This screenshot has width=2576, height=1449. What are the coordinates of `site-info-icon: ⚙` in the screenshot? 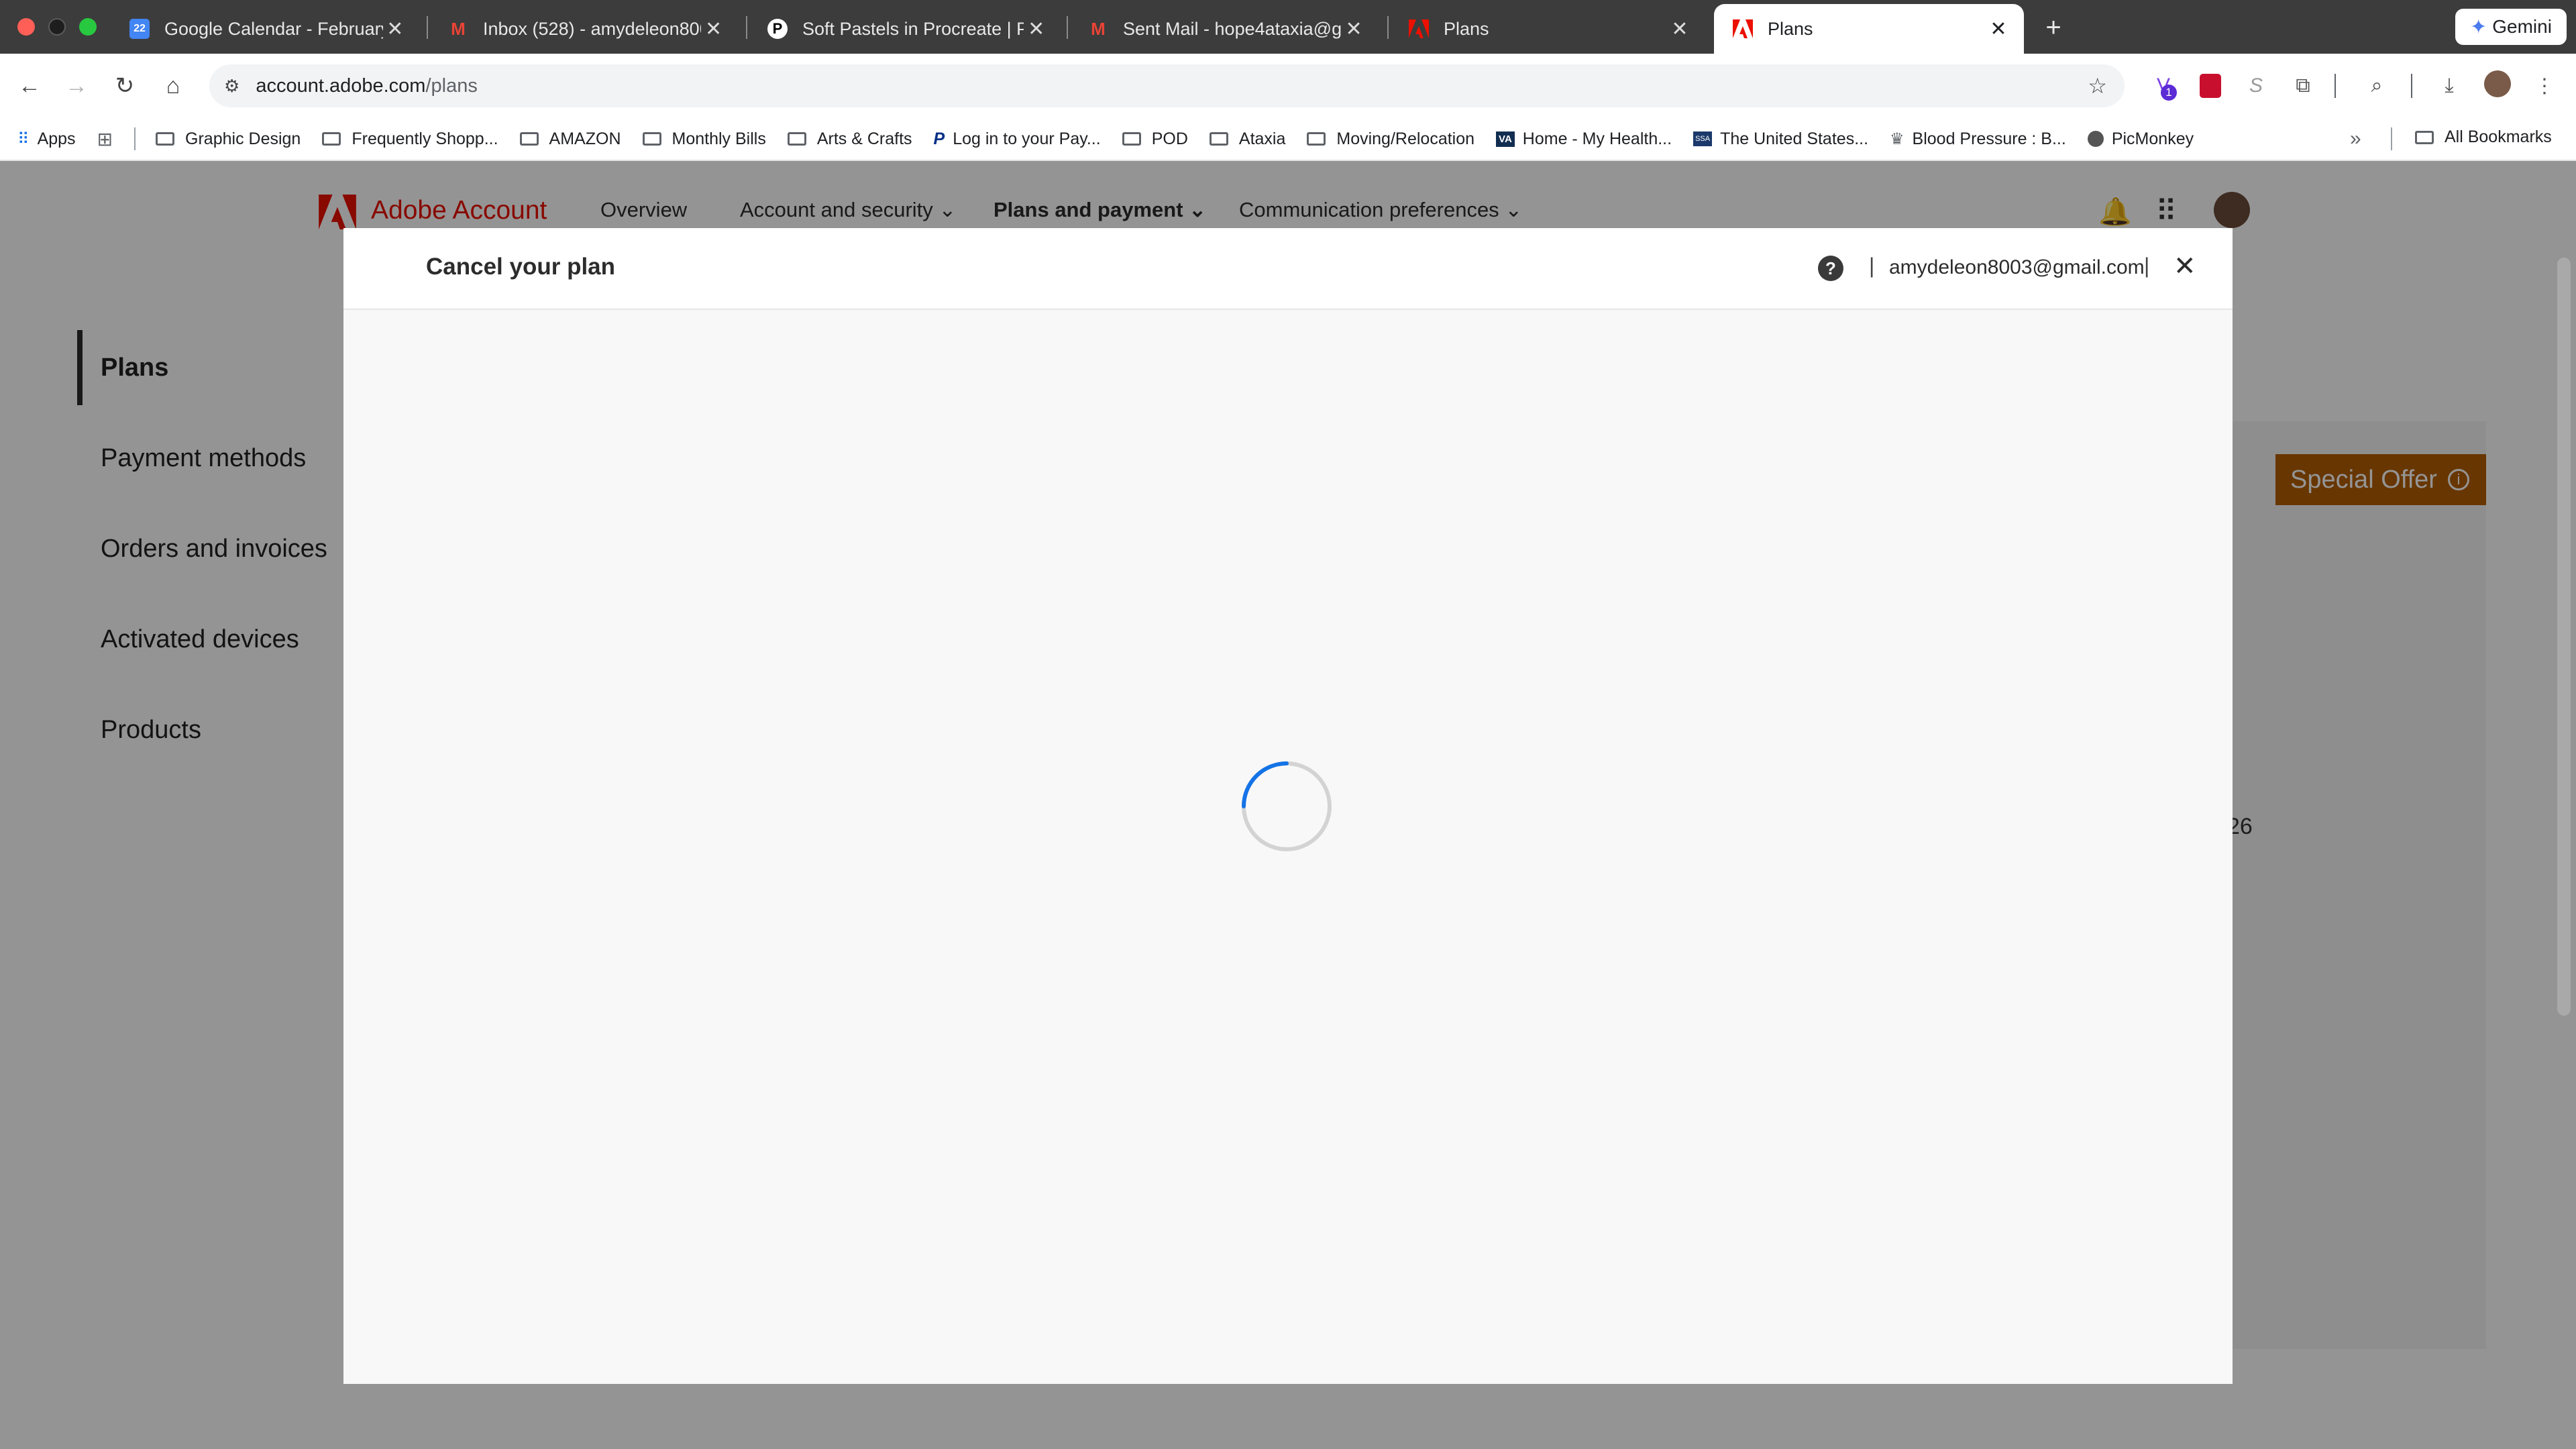 It's located at (231, 86).